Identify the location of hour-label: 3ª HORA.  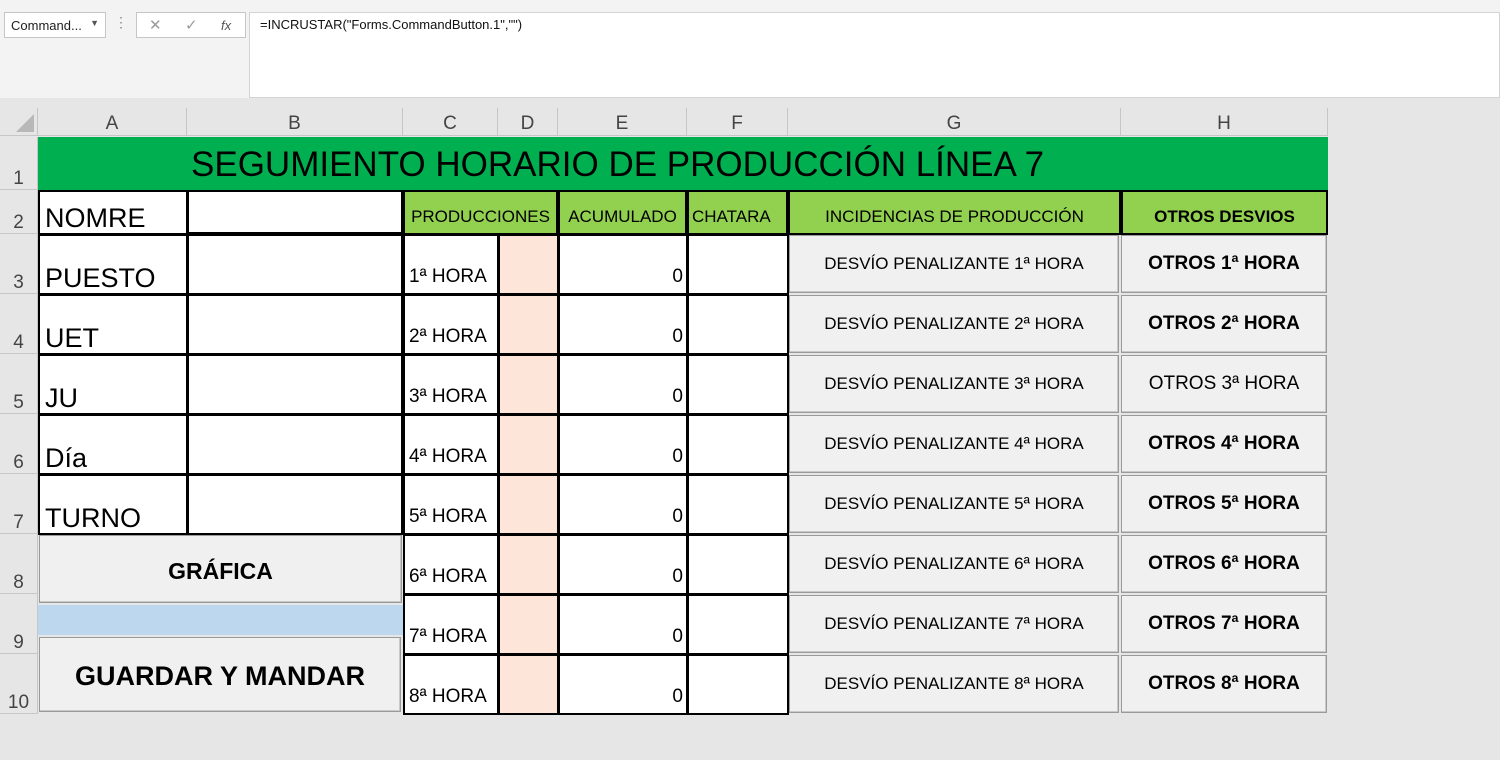
(451, 384).